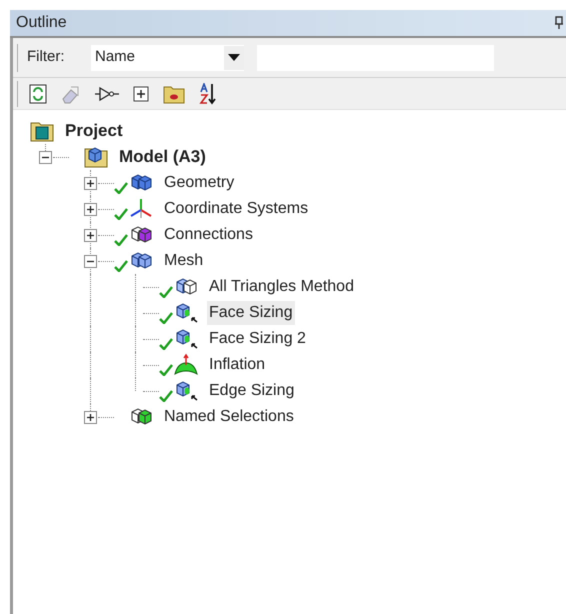 The width and height of the screenshot is (566, 614). I want to click on gate-icon, so click(107, 94).